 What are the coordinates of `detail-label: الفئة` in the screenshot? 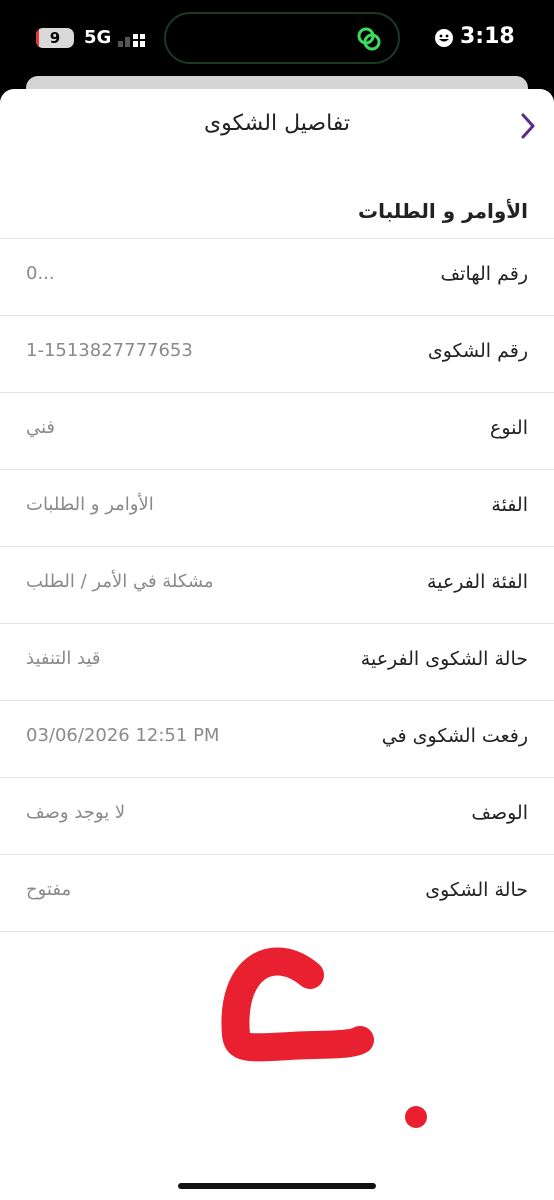 It's located at (509, 505).